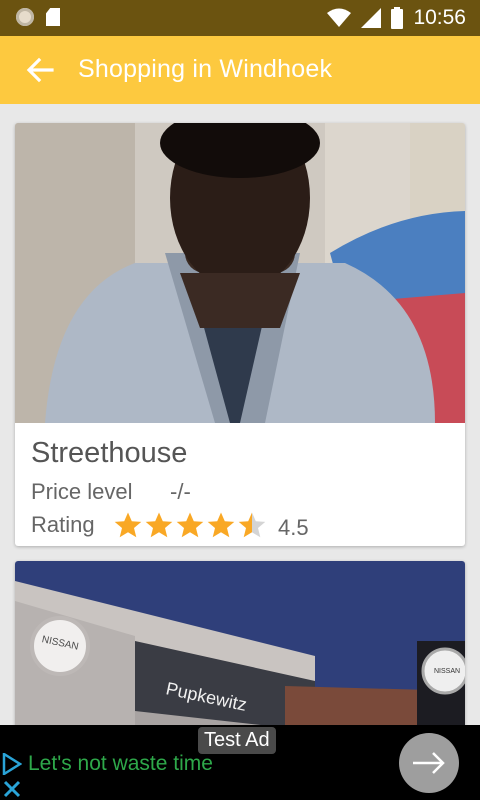  What do you see at coordinates (40, 70) in the screenshot?
I see `arrow-left-icon` at bounding box center [40, 70].